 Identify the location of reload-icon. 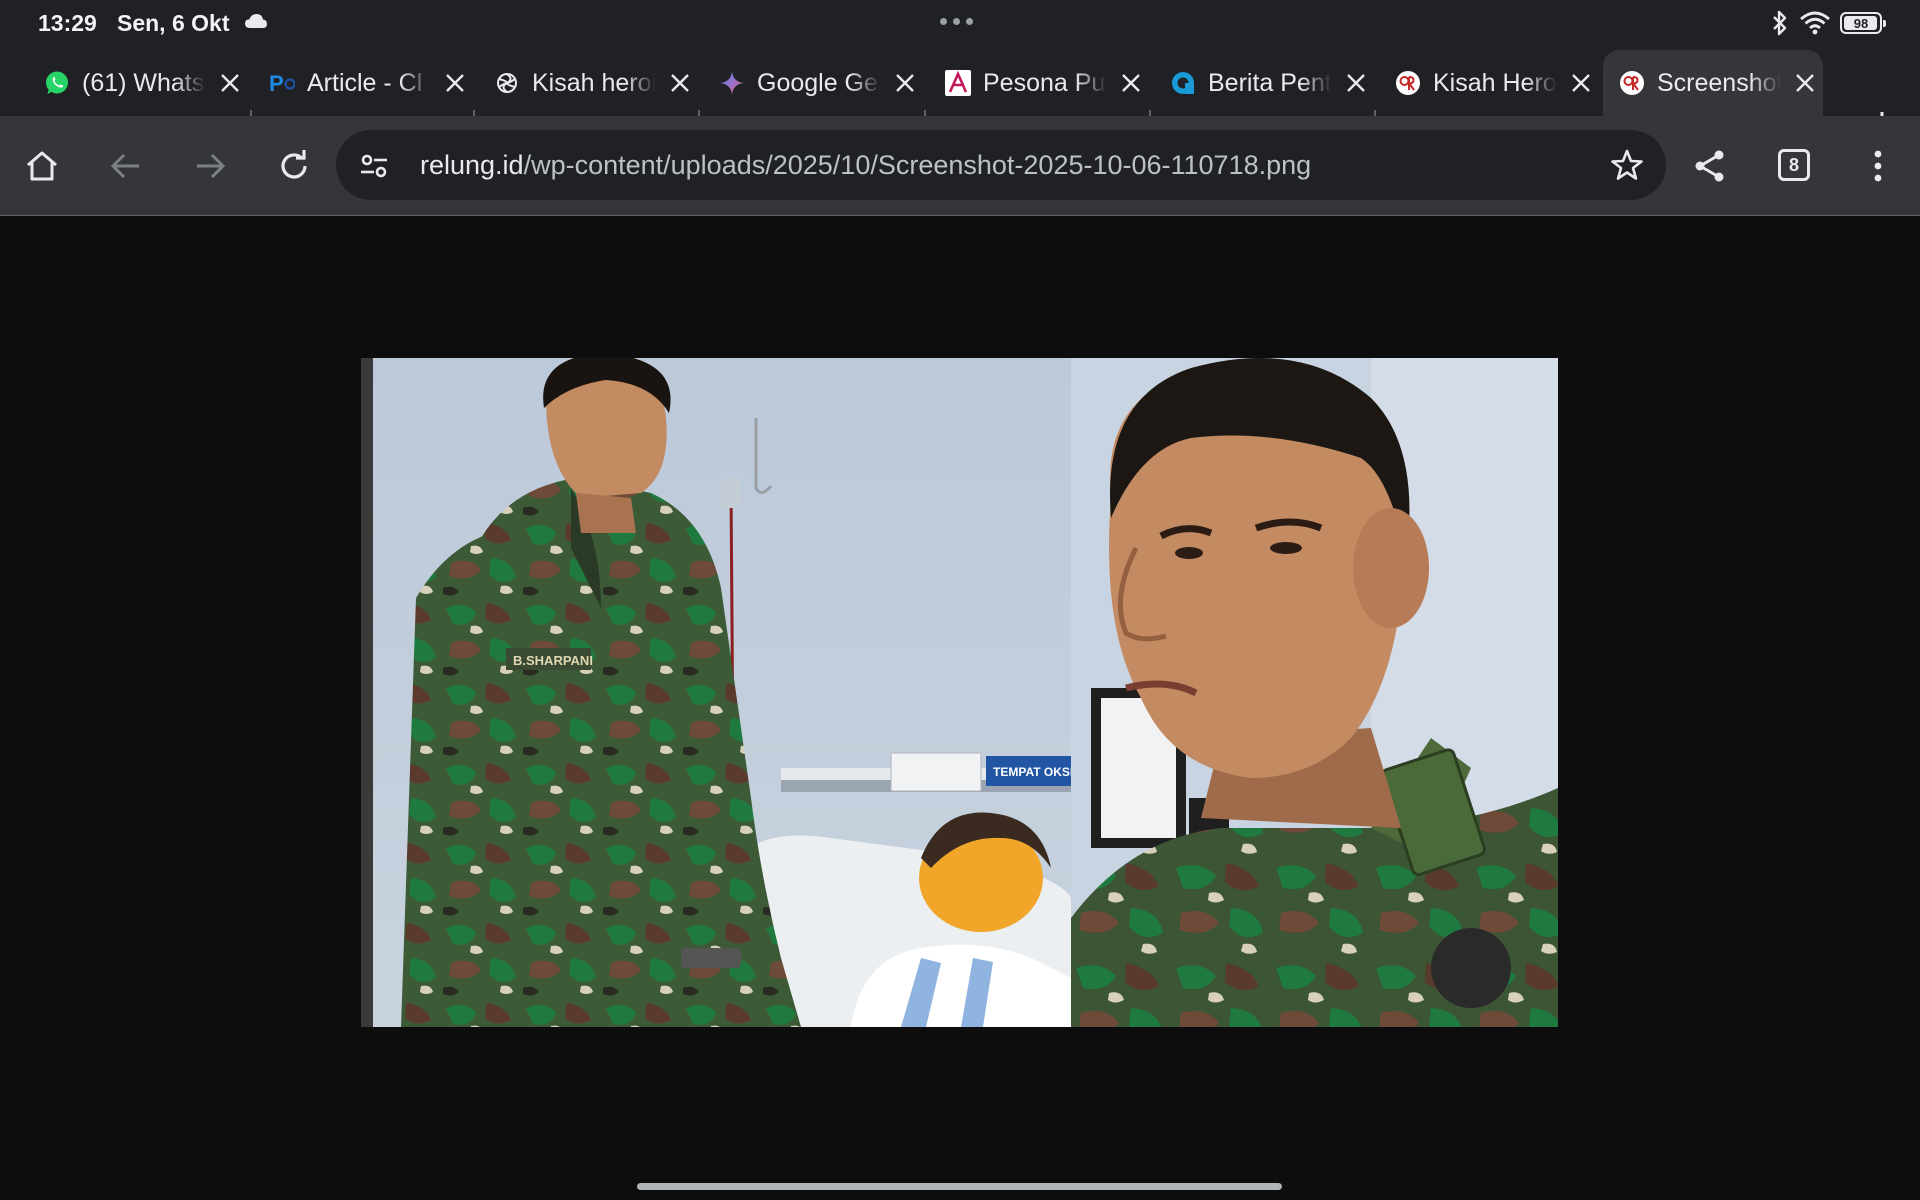
(294, 164).